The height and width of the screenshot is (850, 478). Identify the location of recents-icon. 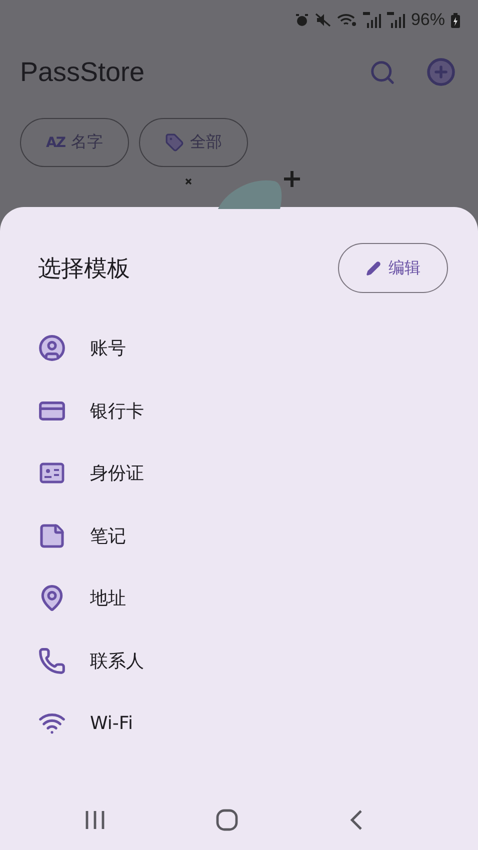
(95, 820).